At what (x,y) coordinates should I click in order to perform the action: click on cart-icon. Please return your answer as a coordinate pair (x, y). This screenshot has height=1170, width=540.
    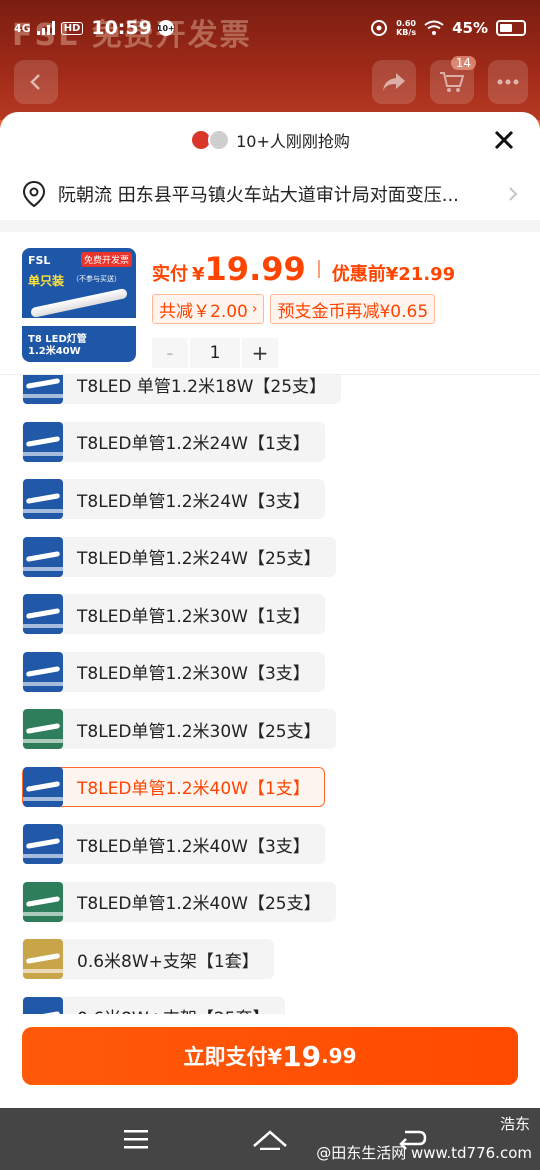
    Looking at the image, I should click on (452, 82).